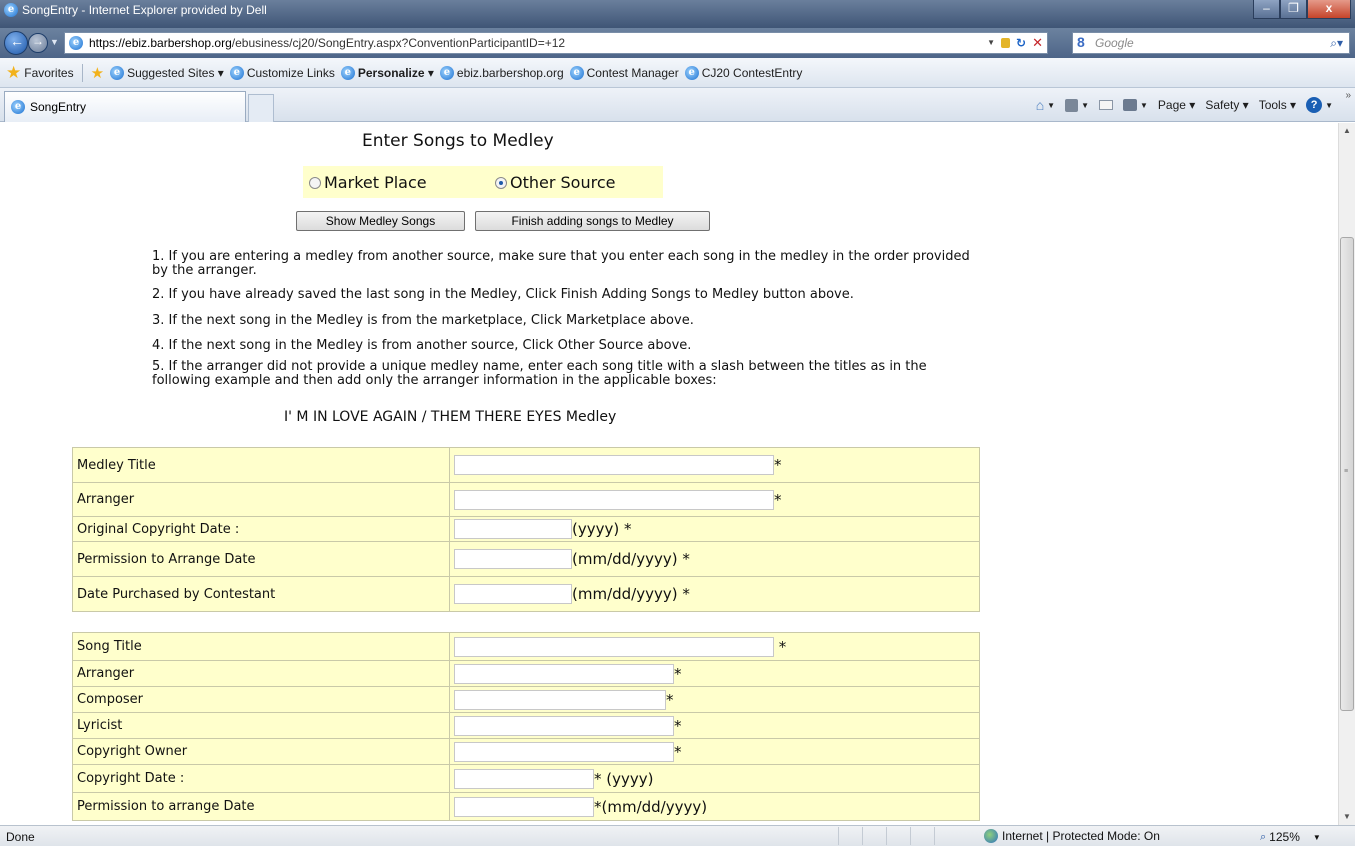 Image resolution: width=1355 pixels, height=846 pixels. Describe the element at coordinates (368, 182) in the screenshot. I see `radio-marketplace: Market Place` at that location.